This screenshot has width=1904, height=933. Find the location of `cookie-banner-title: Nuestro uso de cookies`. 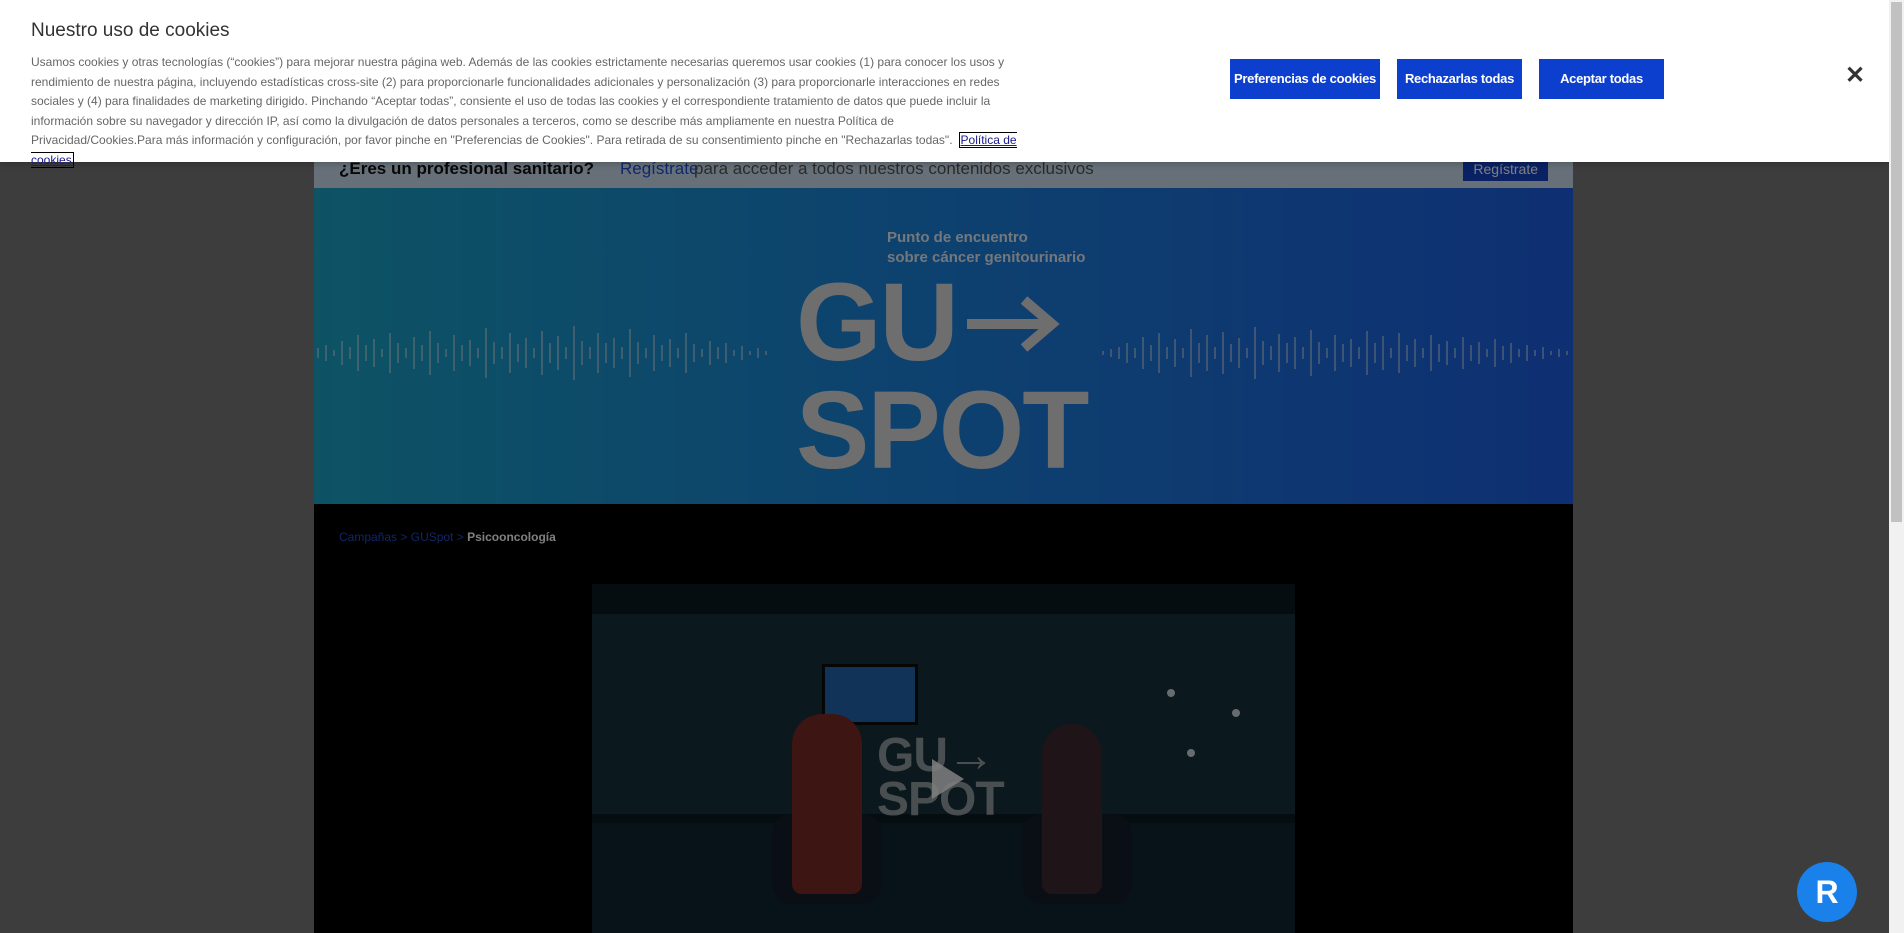

cookie-banner-title: Nuestro uso de cookies is located at coordinates (130, 30).